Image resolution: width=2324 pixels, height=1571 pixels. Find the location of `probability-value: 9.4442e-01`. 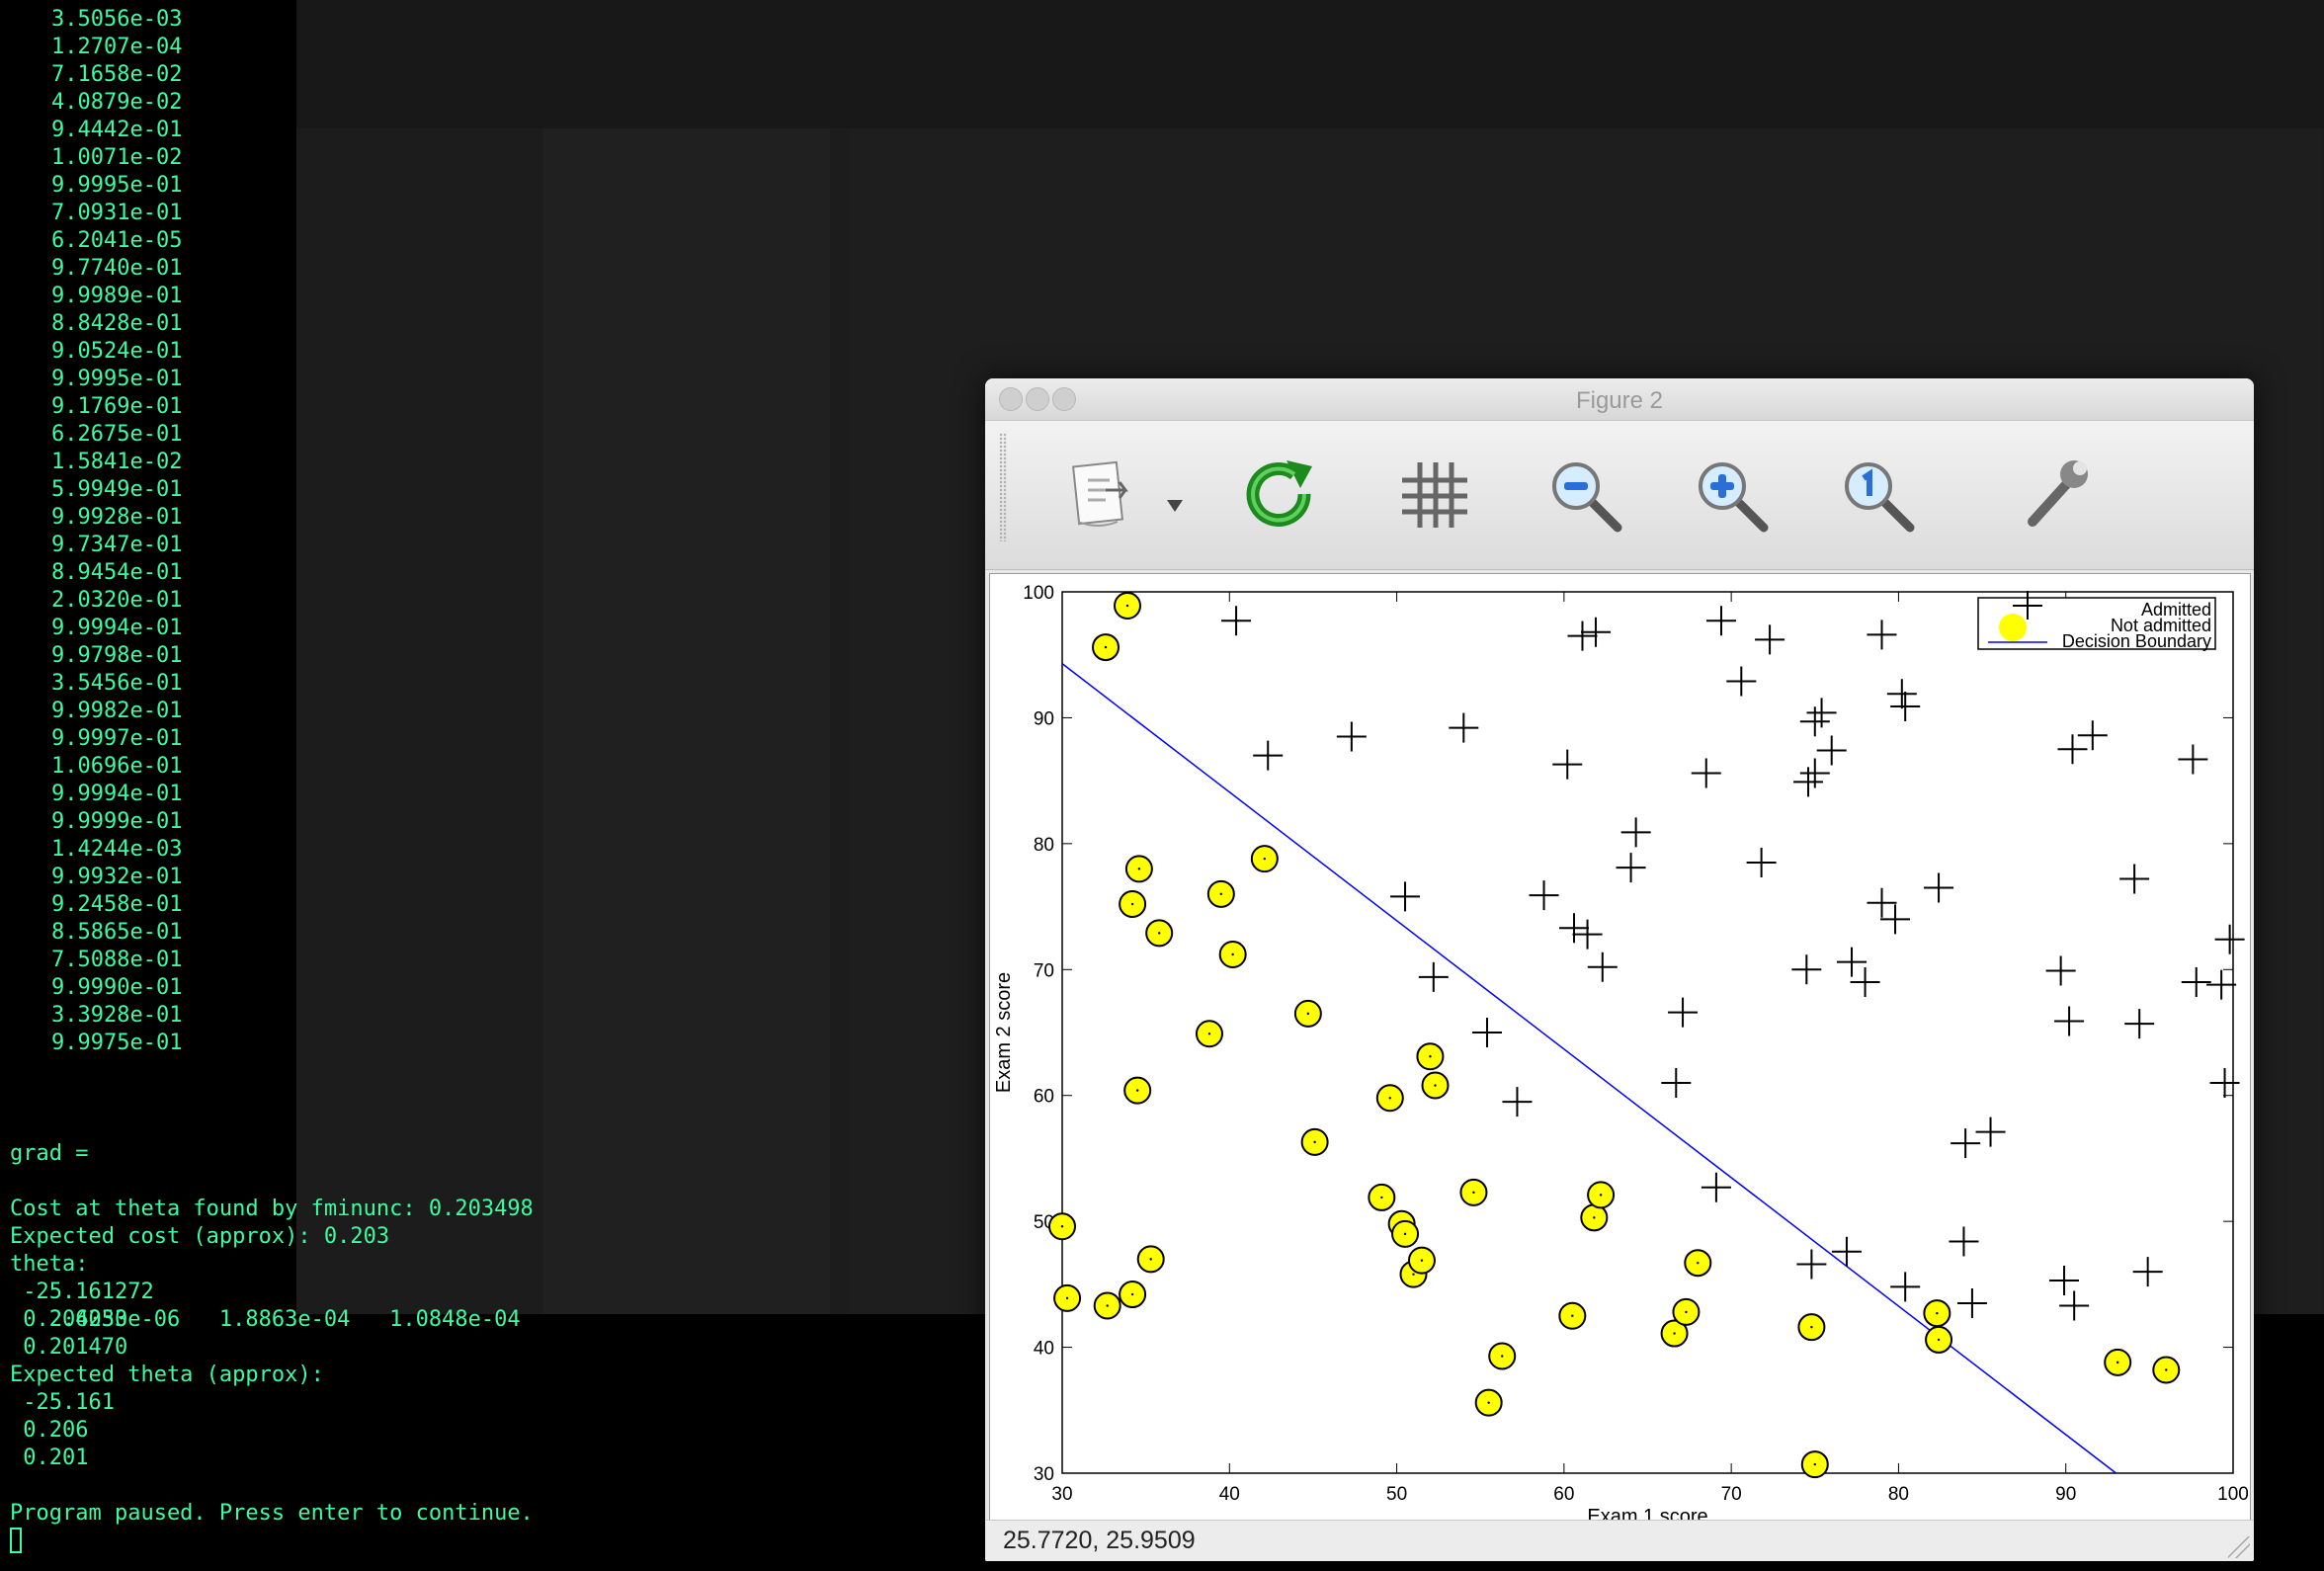

probability-value: 9.4442e-01 is located at coordinates (117, 130).